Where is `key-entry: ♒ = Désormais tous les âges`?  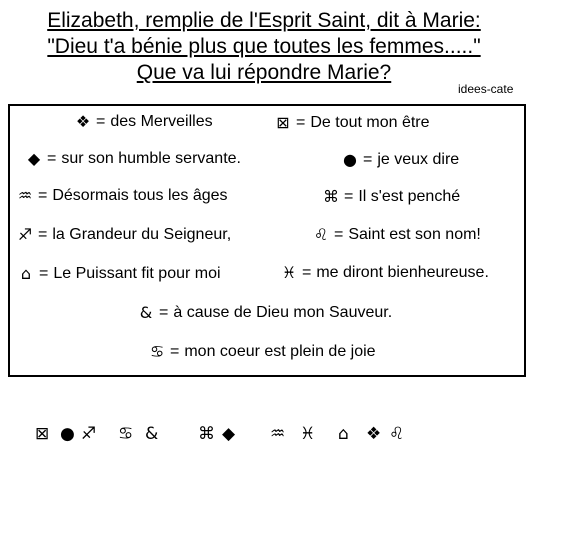 key-entry: ♒ = Désormais tous les âges is located at coordinates (122, 196).